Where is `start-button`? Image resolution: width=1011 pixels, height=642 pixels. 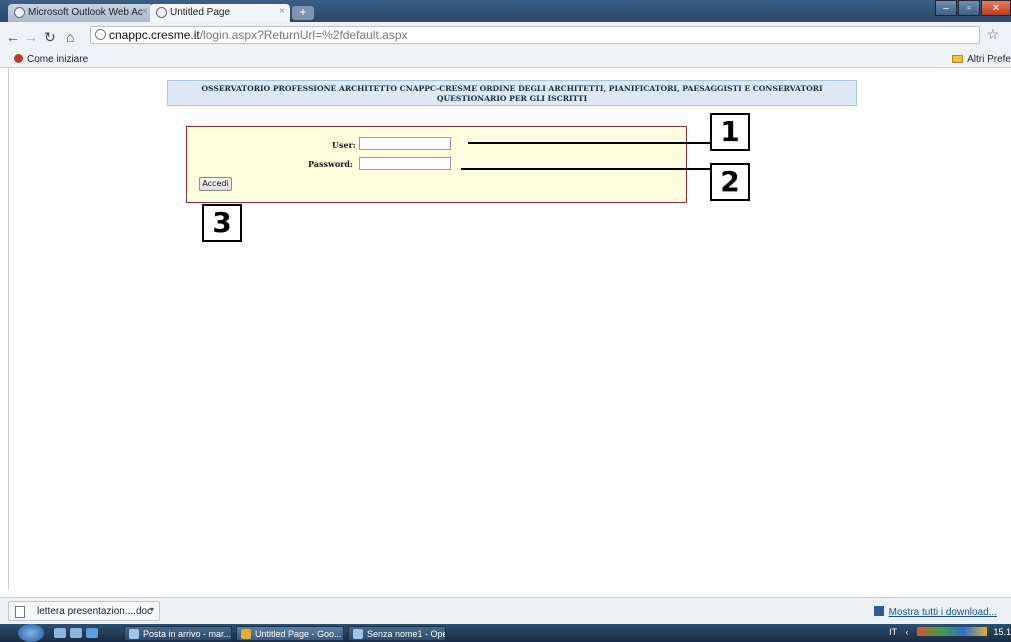 start-button is located at coordinates (31, 633).